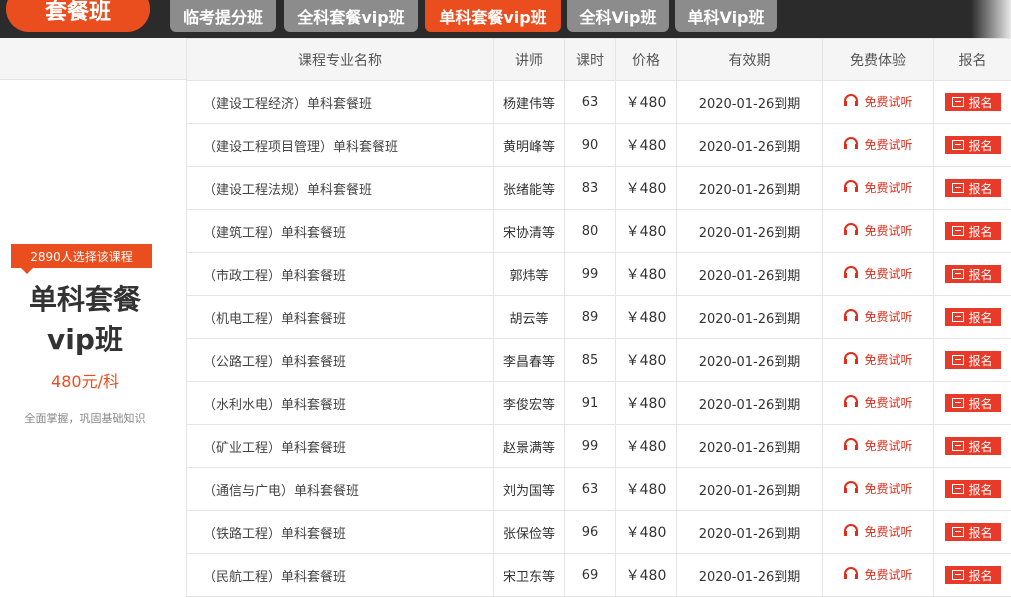 The image size is (1011, 597). I want to click on tab-full-package-vip: 全科套餐vip班, so click(351, 16).